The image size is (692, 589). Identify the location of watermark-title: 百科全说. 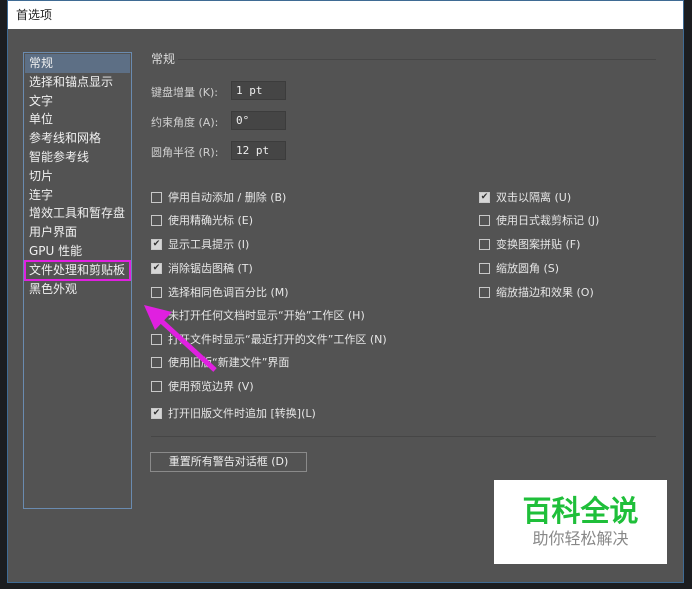
(580, 511).